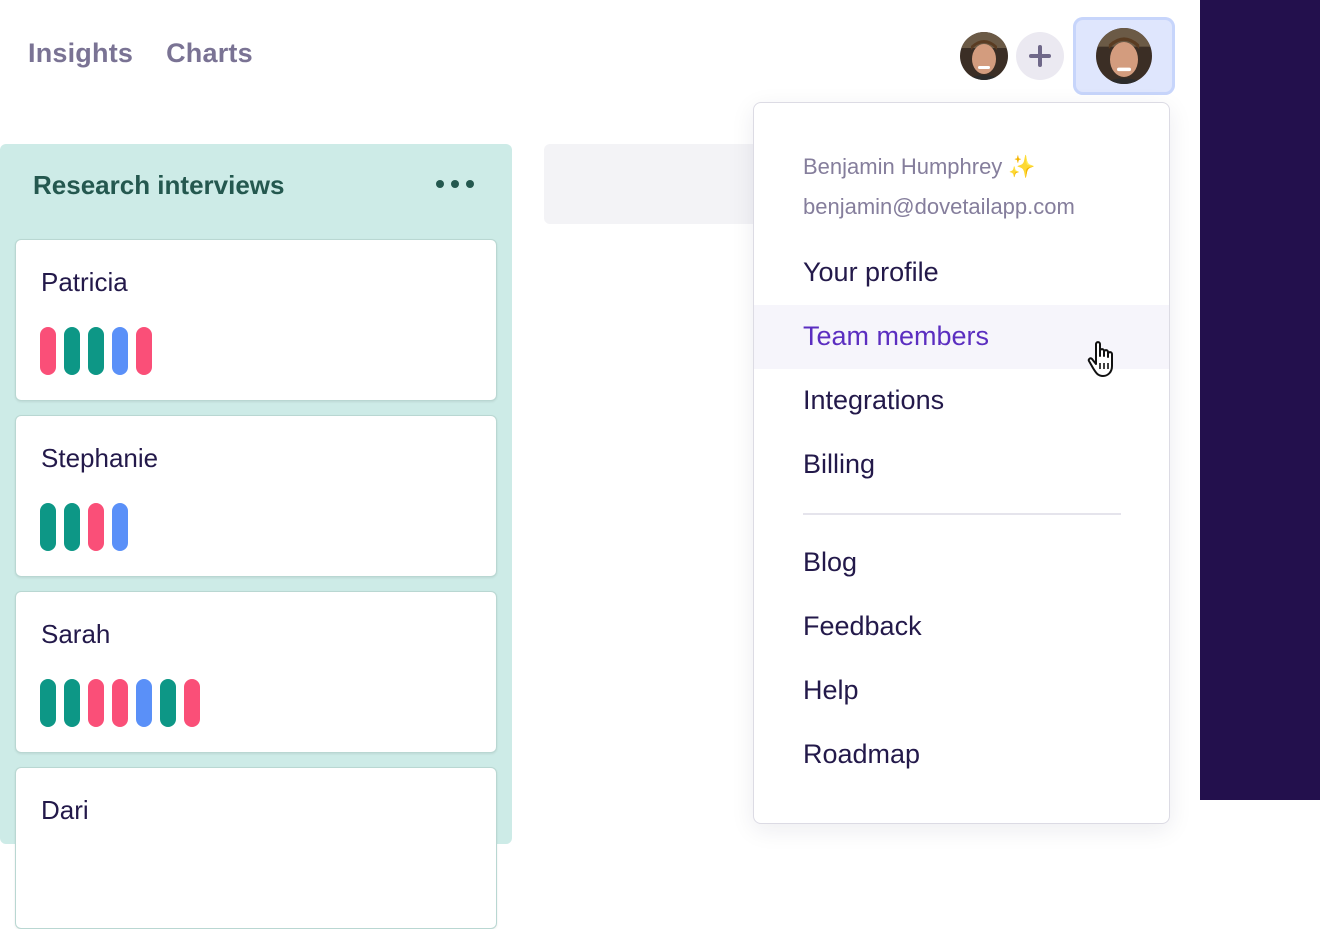 The width and height of the screenshot is (1320, 929). Describe the element at coordinates (874, 400) in the screenshot. I see `menu-item-label: Integrations` at that location.